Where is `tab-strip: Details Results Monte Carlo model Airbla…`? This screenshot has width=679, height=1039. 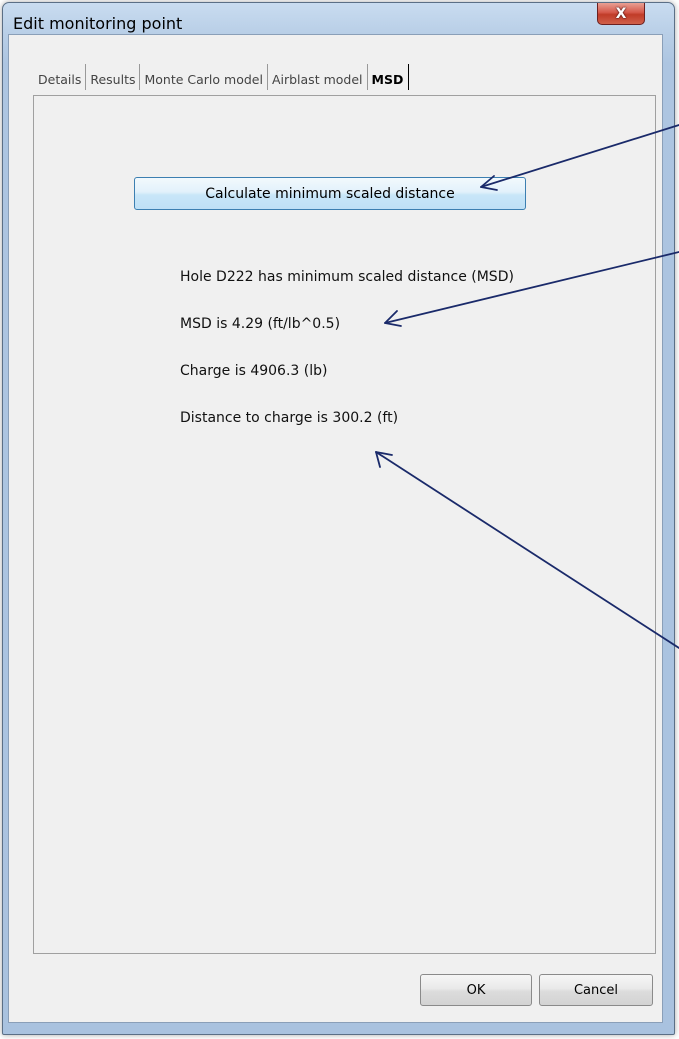
tab-strip: Details Results Monte Carlo model Airbla… is located at coordinates (222, 77).